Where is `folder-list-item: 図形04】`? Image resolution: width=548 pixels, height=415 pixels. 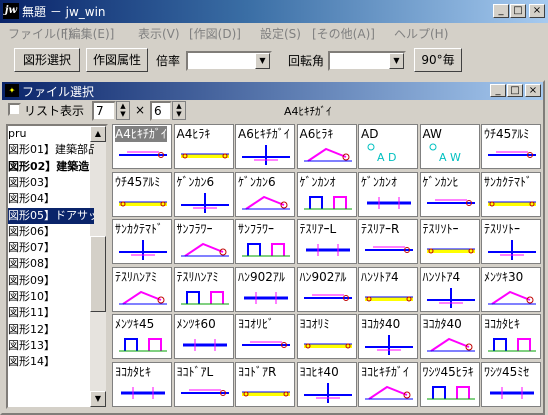
folder-list-item: 図形04】 is located at coordinates (51, 199).